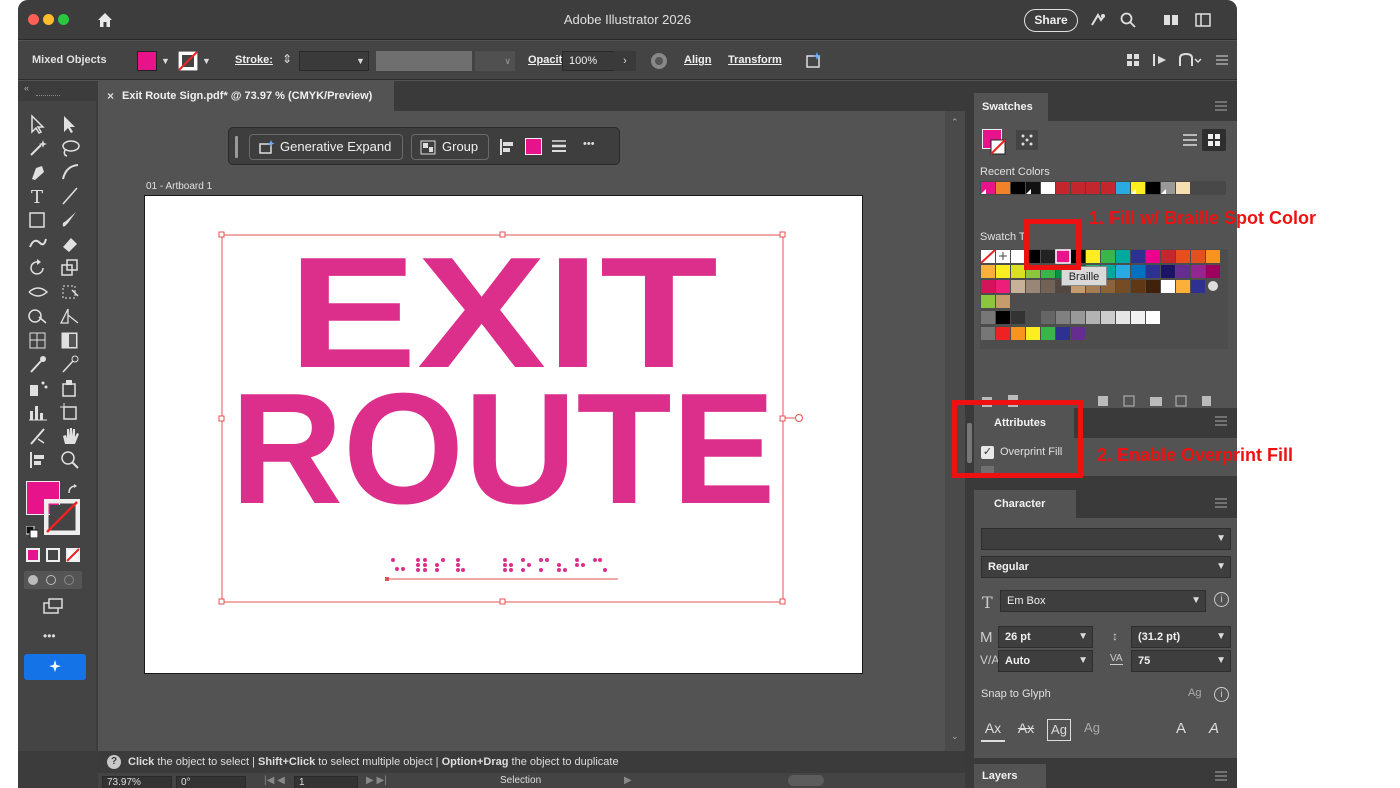 This screenshot has width=1400, height=788. What do you see at coordinates (1045, 637) in the screenshot?
I see `font-size-input: 26 pt ▼` at bounding box center [1045, 637].